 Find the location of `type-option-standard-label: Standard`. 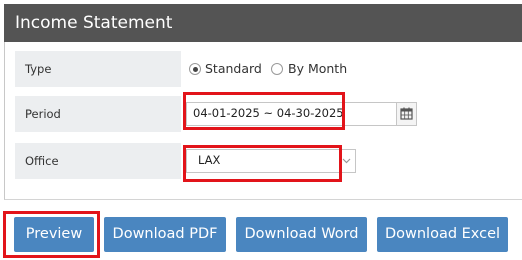

type-option-standard-label: Standard is located at coordinates (233, 68).